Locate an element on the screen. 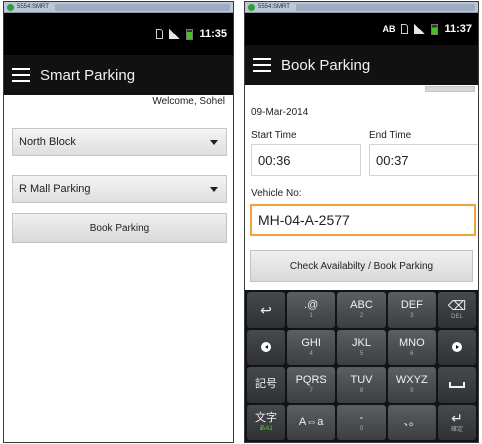  end-time-label: End Time is located at coordinates (390, 135).